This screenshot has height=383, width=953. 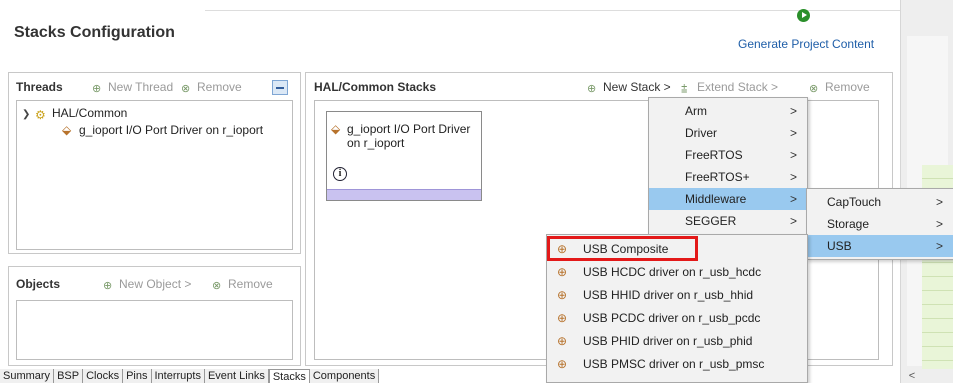 What do you see at coordinates (38, 284) in the screenshot?
I see `objects-title: Objects` at bounding box center [38, 284].